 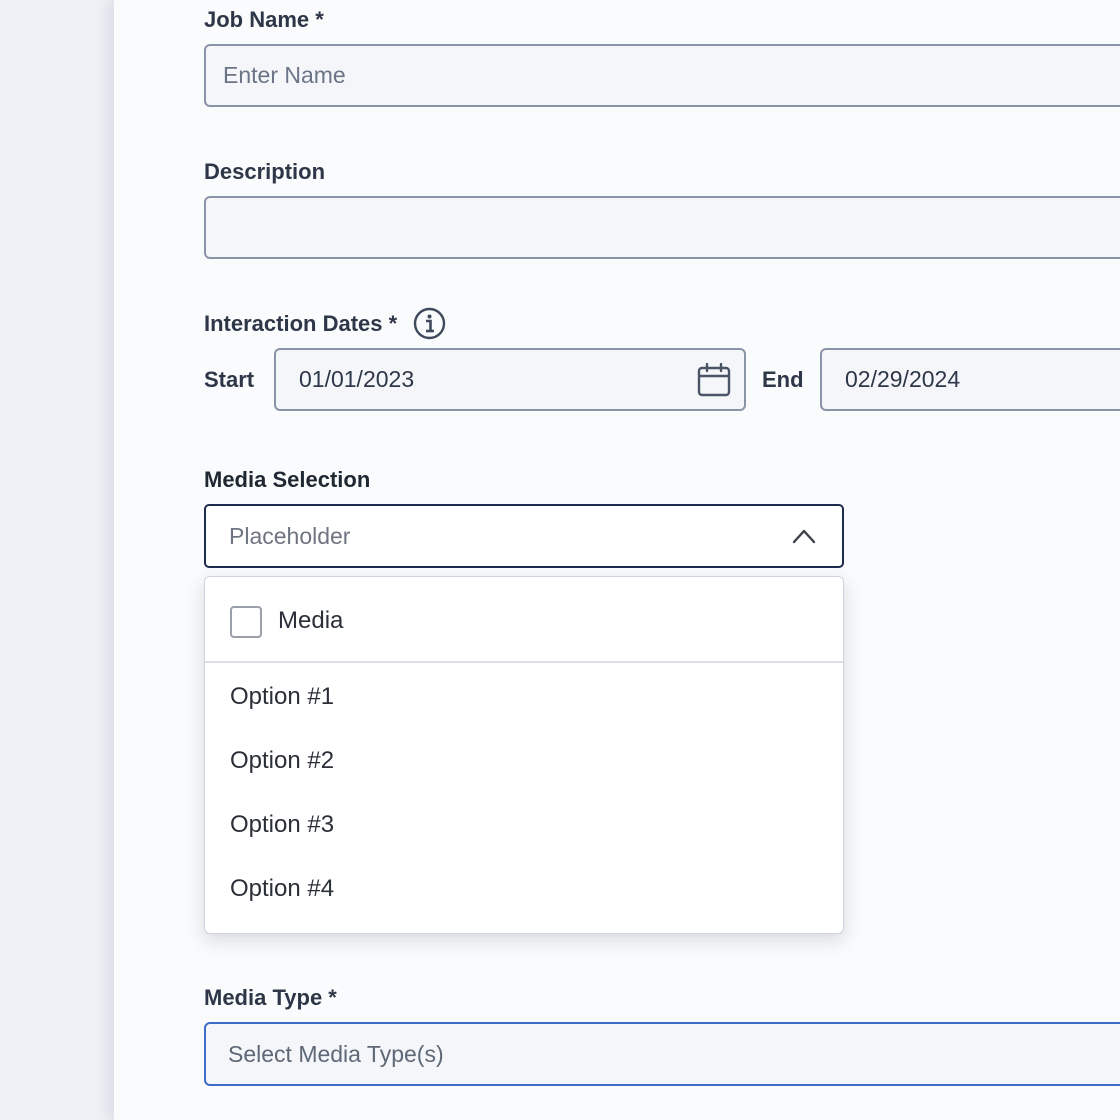 What do you see at coordinates (336, 1053) in the screenshot?
I see `media-type-placeholder: Select Media Type(s)` at bounding box center [336, 1053].